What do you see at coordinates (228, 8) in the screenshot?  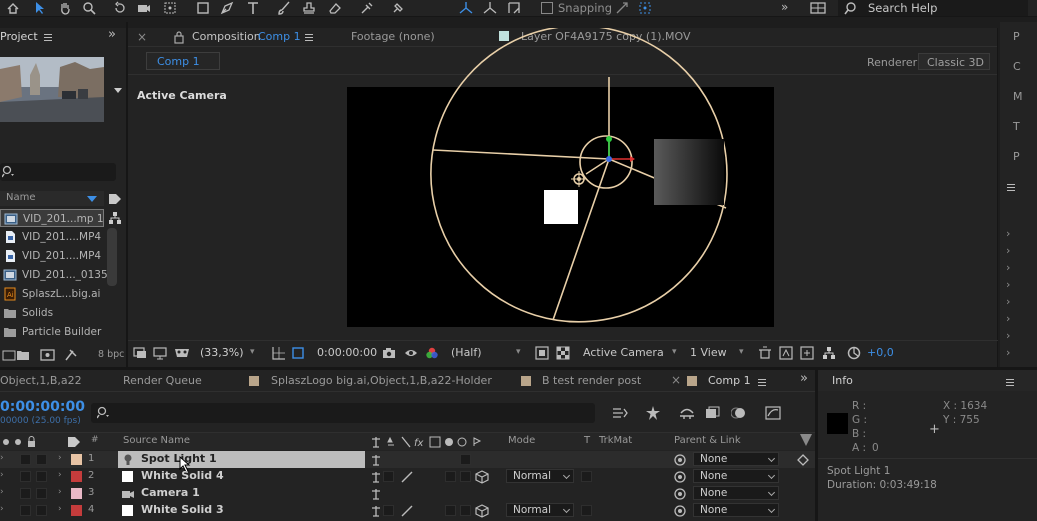 I see `pen-tool-icon` at bounding box center [228, 8].